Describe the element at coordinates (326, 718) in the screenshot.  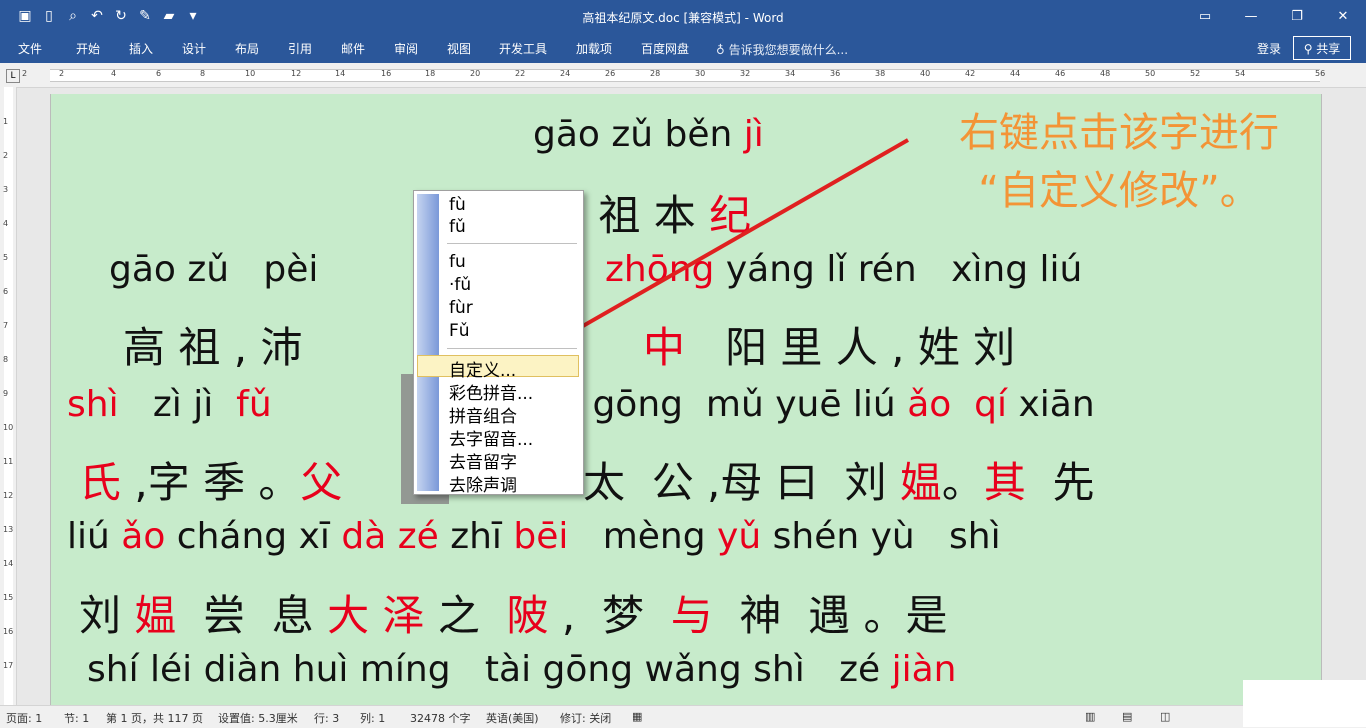
I see `status-row: 行: 3` at that location.